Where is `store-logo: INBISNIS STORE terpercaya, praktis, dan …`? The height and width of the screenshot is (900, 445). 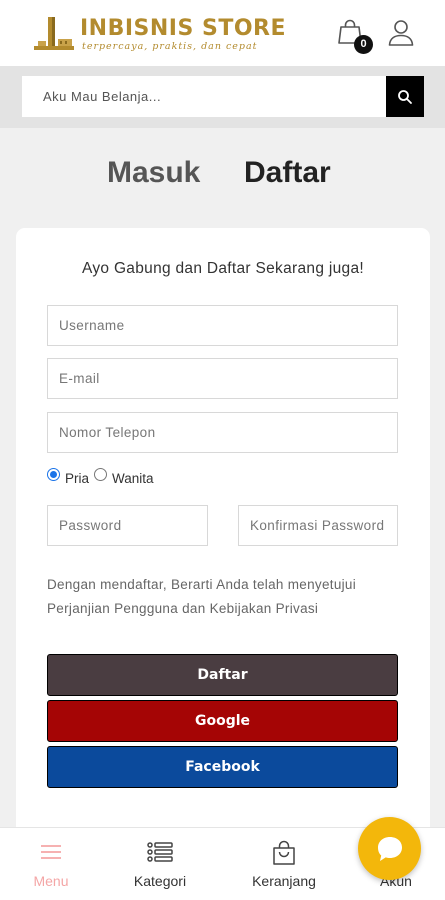
store-logo: INBISNIS STORE terpercaya, praktis, dan … is located at coordinates (159, 34).